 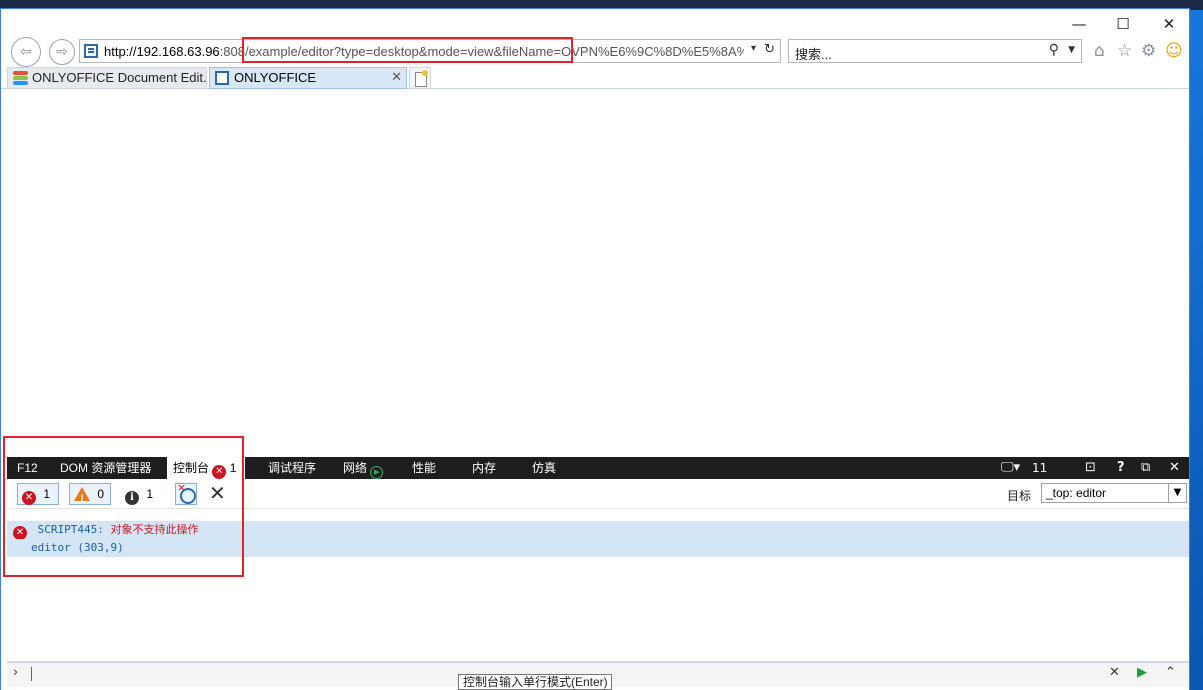 What do you see at coordinates (123, 506) in the screenshot?
I see `highlight-box-console` at bounding box center [123, 506].